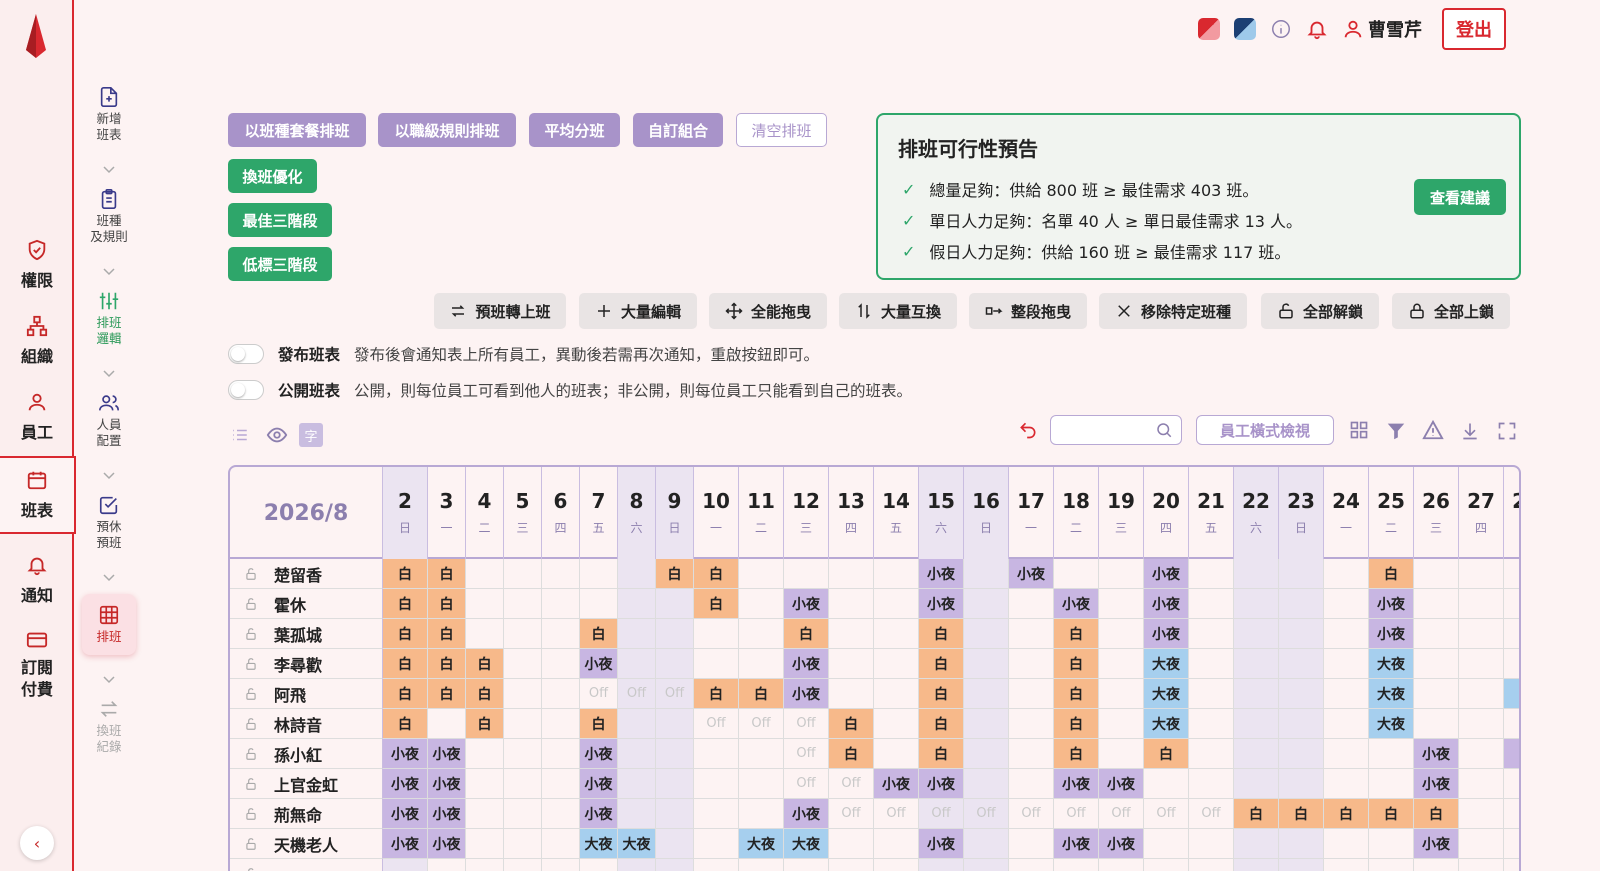 This screenshot has width=1600, height=871. Describe the element at coordinates (716, 513) in the screenshot. I see `day-column-header: 10 一` at that location.